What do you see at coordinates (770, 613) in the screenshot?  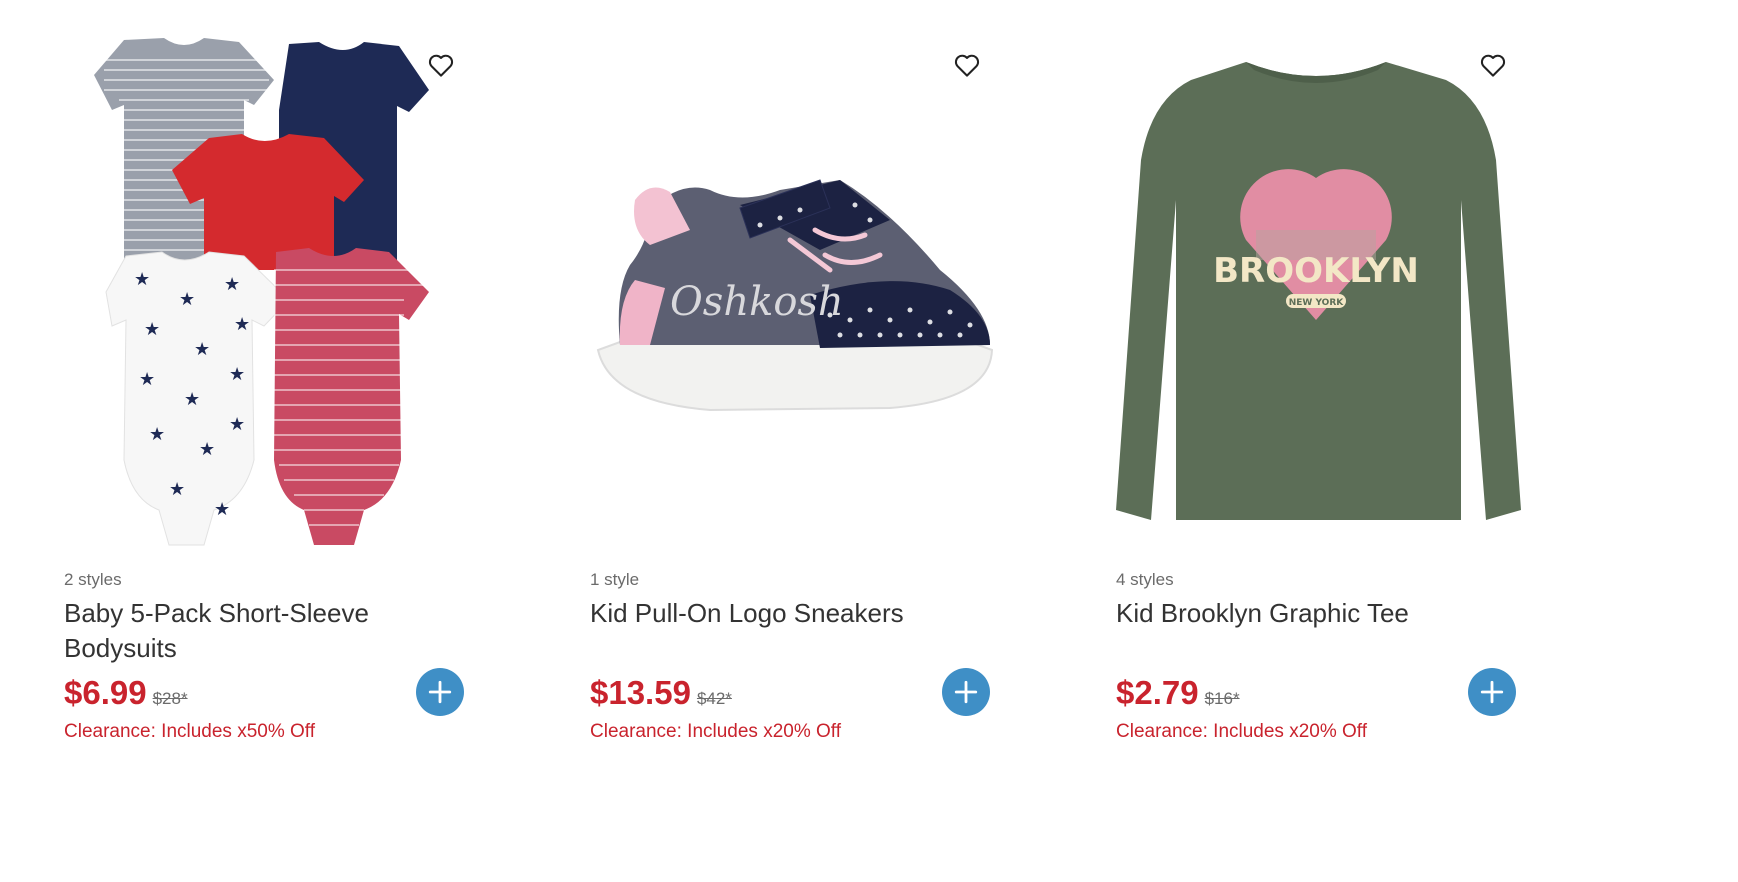 I see `product-title: Kid Pull-On Logo Sneakers` at bounding box center [770, 613].